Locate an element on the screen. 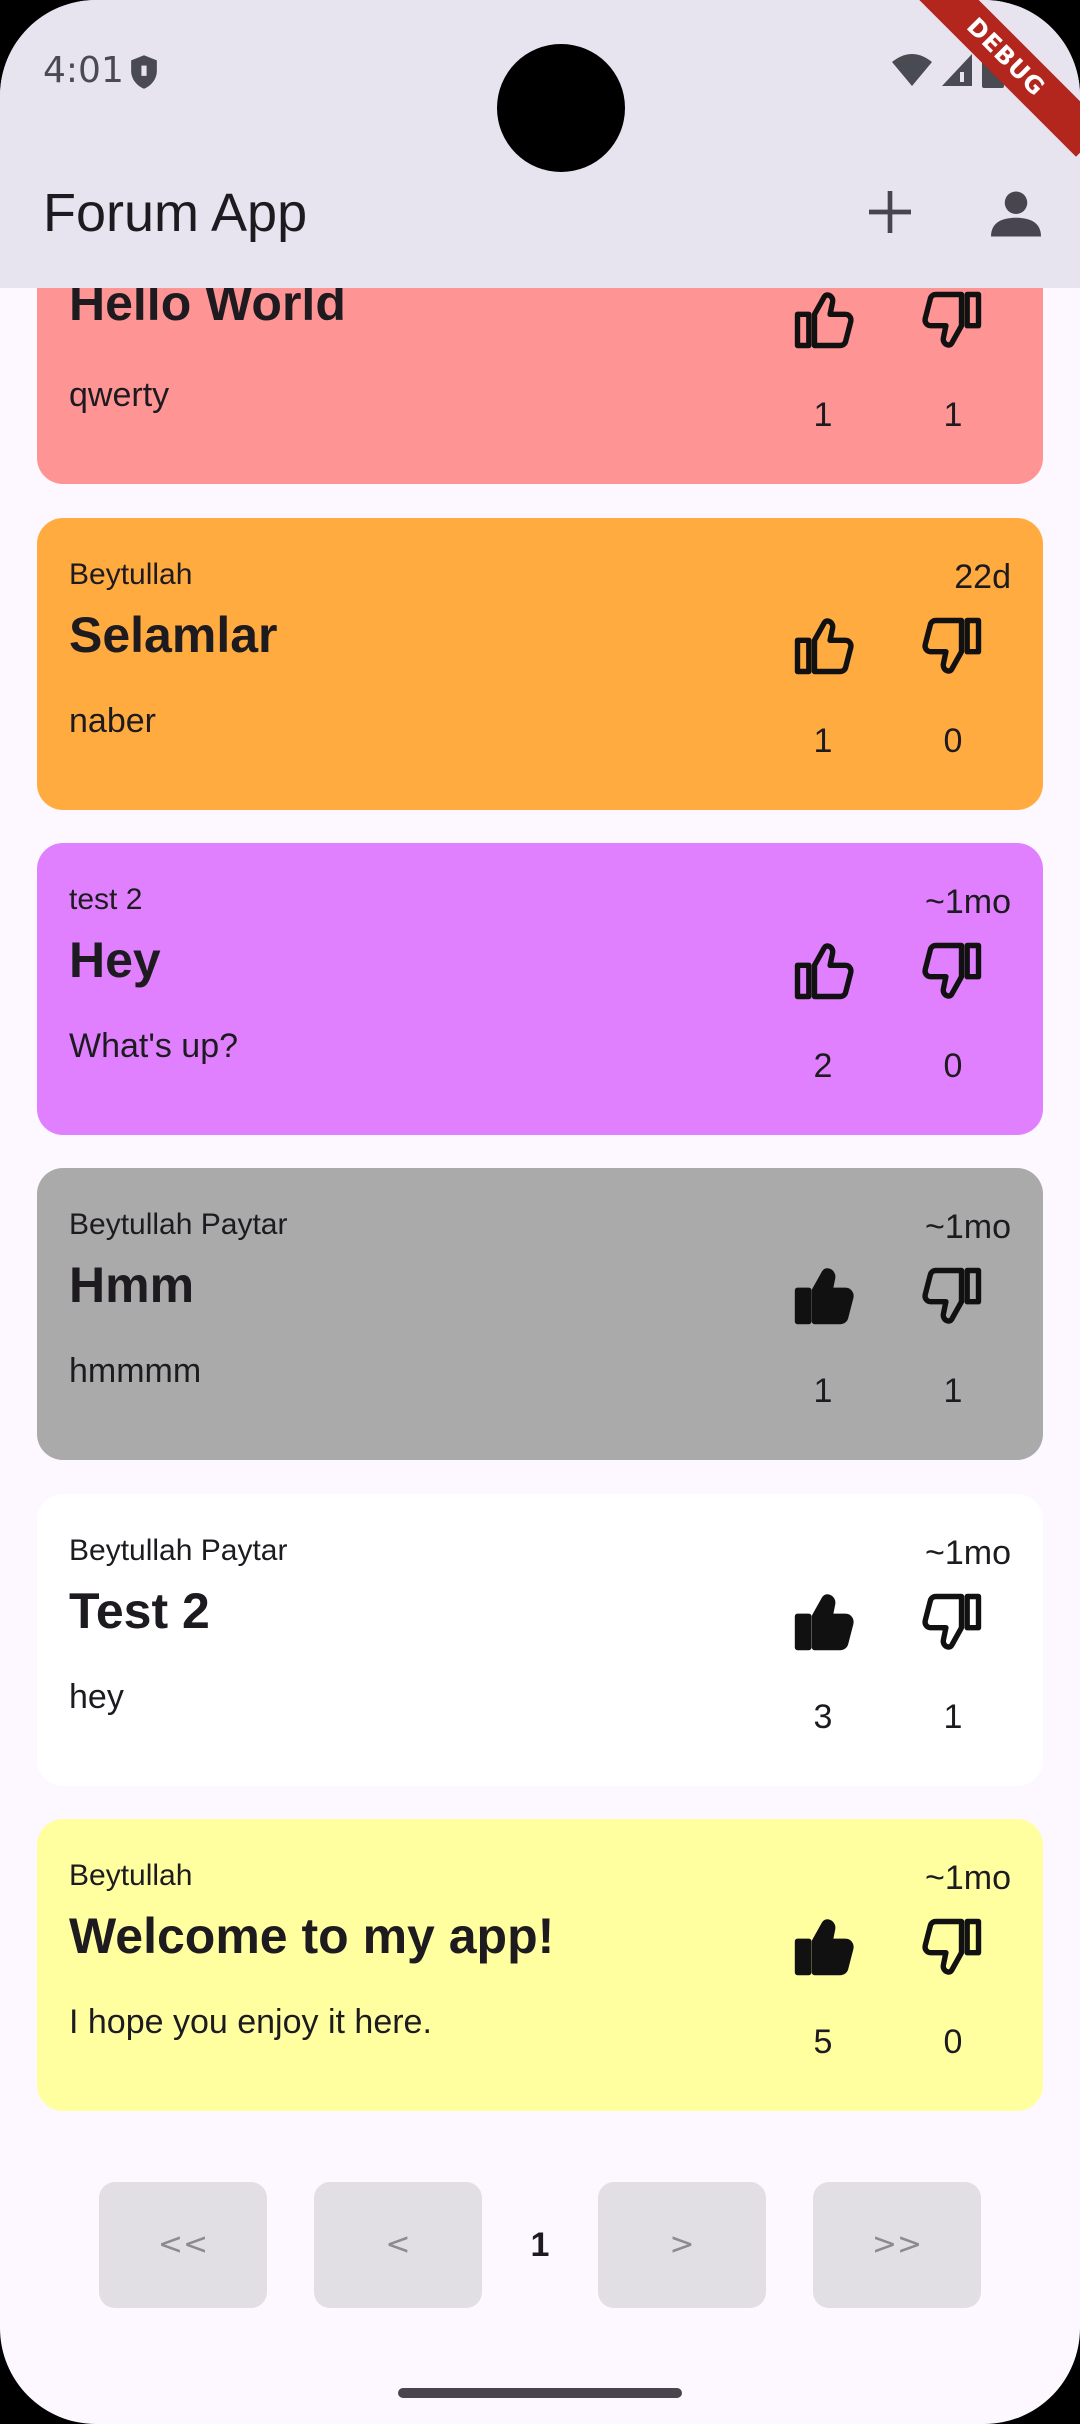 The width and height of the screenshot is (1080, 2424). post-card: Beytullah Paytar ~1mo Hmm hmmmm 1 1 is located at coordinates (540, 1314).